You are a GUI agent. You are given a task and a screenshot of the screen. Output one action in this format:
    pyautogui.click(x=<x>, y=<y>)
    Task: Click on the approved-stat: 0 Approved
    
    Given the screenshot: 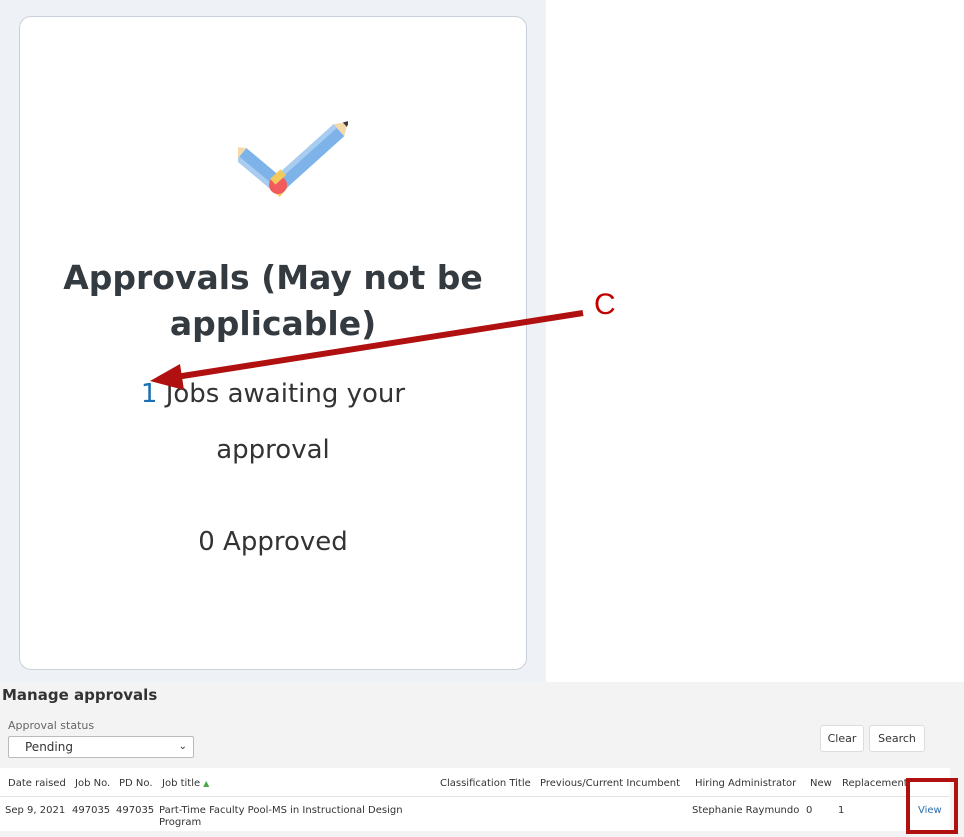 What is the action you would take?
    pyautogui.click(x=273, y=542)
    